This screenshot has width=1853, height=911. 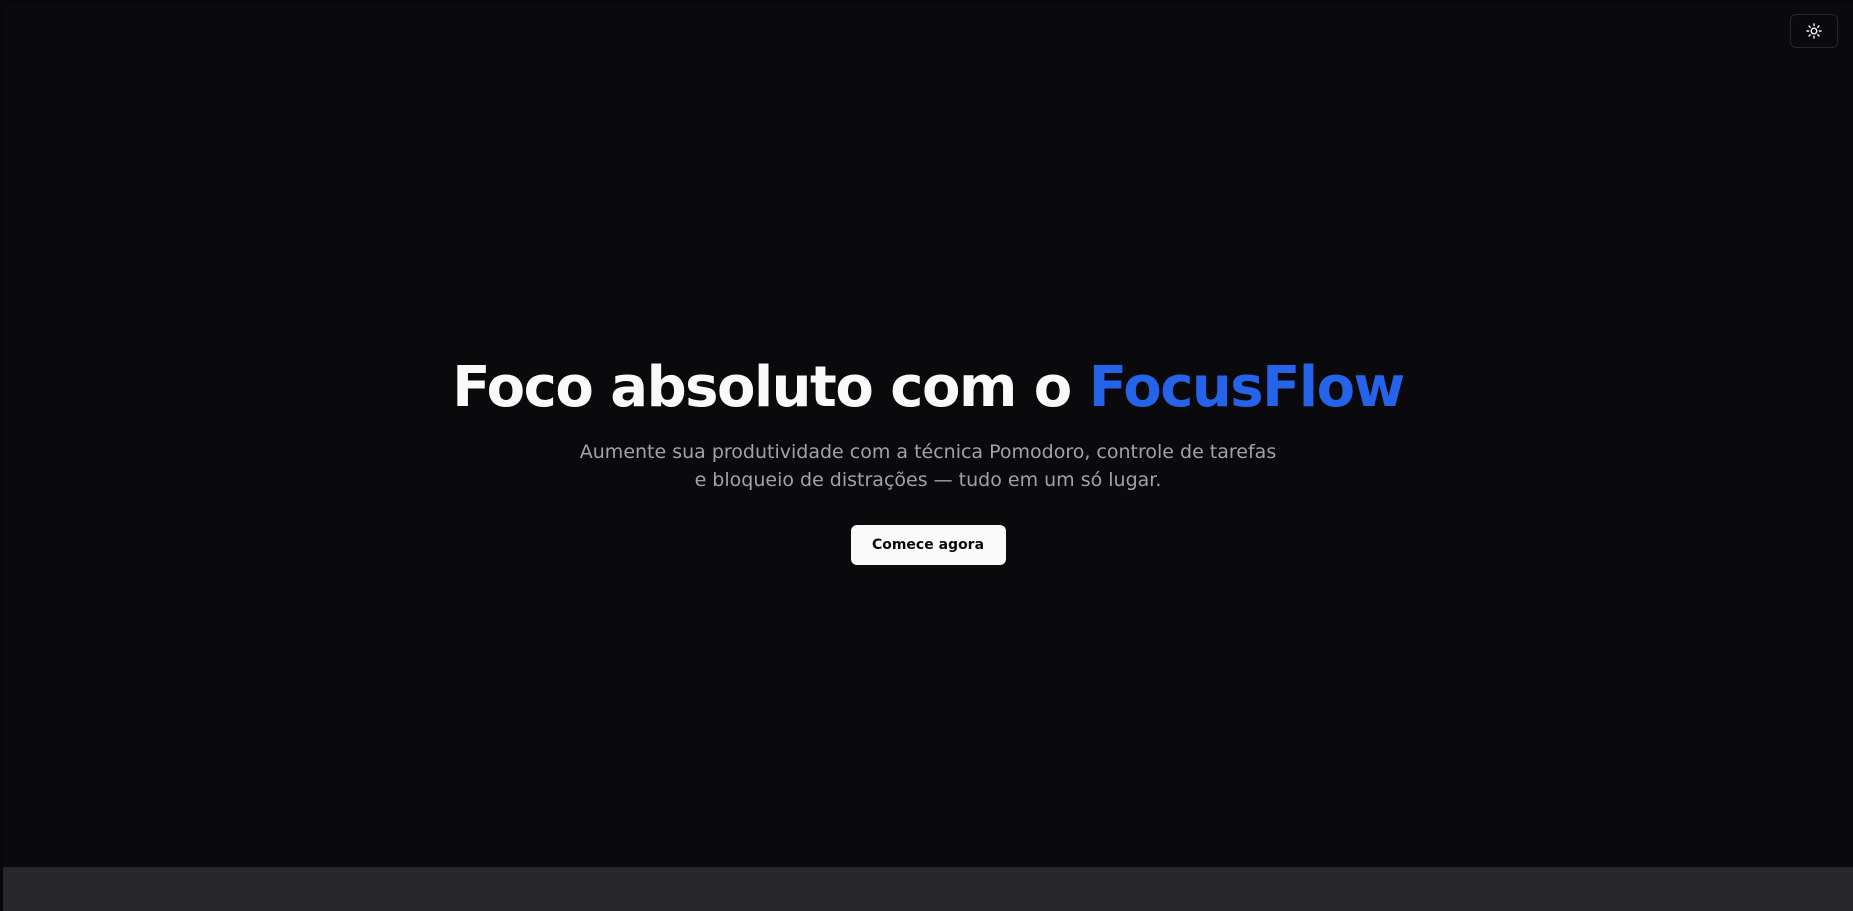 I want to click on sun-icon, so click(x=1814, y=31).